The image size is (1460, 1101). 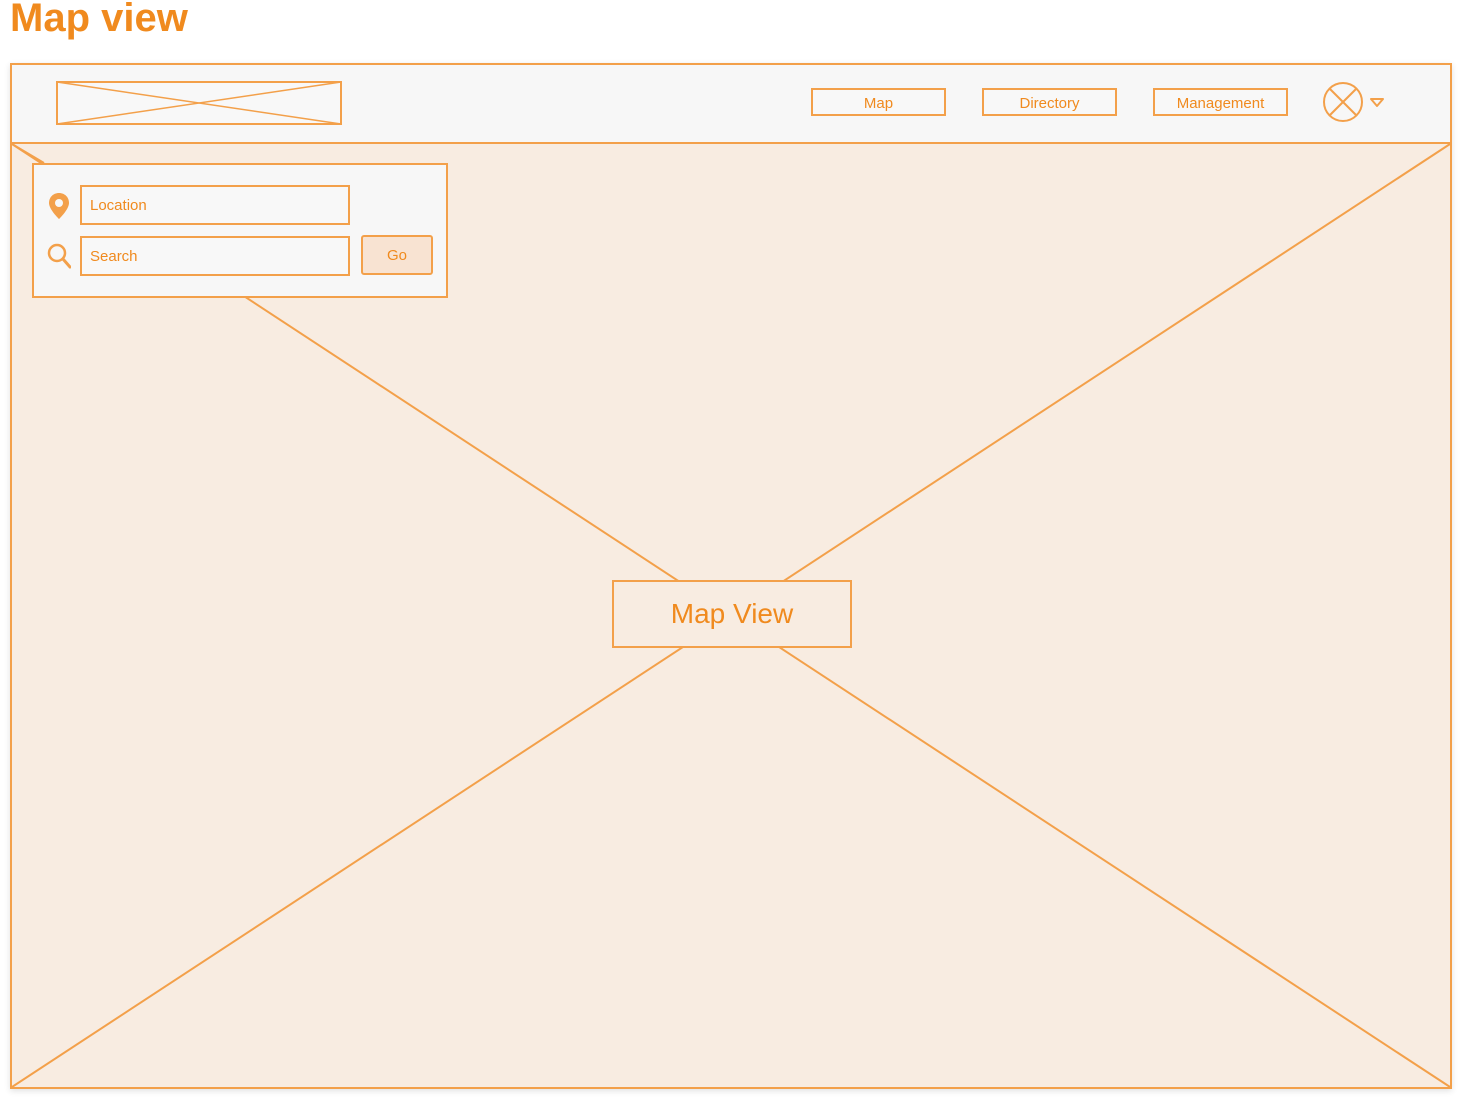 I want to click on go-button: Go, so click(x=397, y=255).